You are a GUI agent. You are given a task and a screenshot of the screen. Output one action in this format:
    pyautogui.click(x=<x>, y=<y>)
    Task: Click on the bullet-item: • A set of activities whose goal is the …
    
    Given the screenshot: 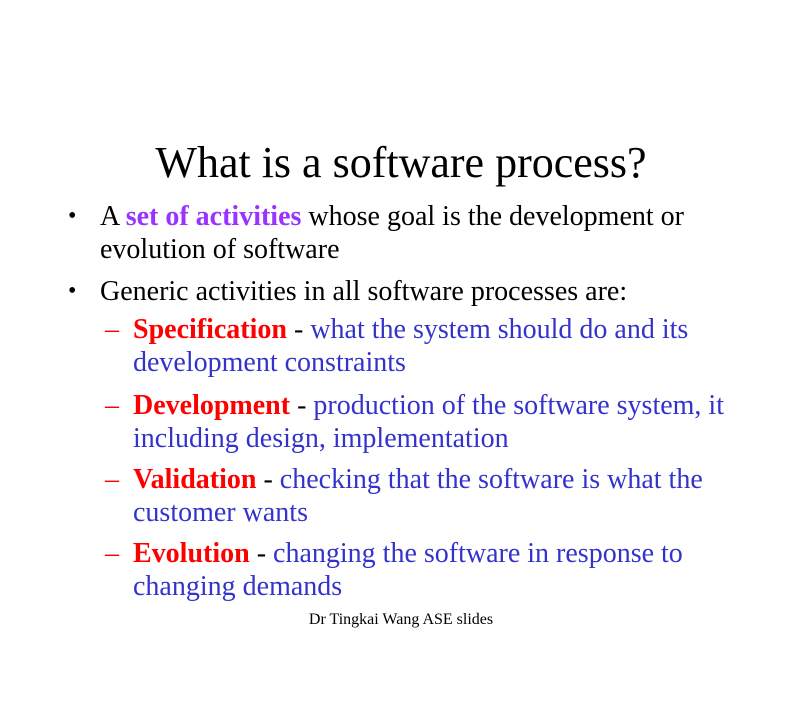 What is the action you would take?
    pyautogui.click(x=404, y=233)
    